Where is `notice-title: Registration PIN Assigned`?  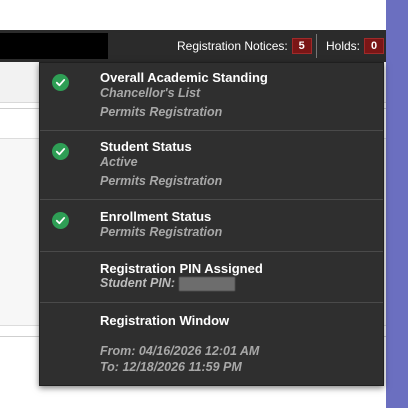
notice-title: Registration PIN Assigned is located at coordinates (181, 268).